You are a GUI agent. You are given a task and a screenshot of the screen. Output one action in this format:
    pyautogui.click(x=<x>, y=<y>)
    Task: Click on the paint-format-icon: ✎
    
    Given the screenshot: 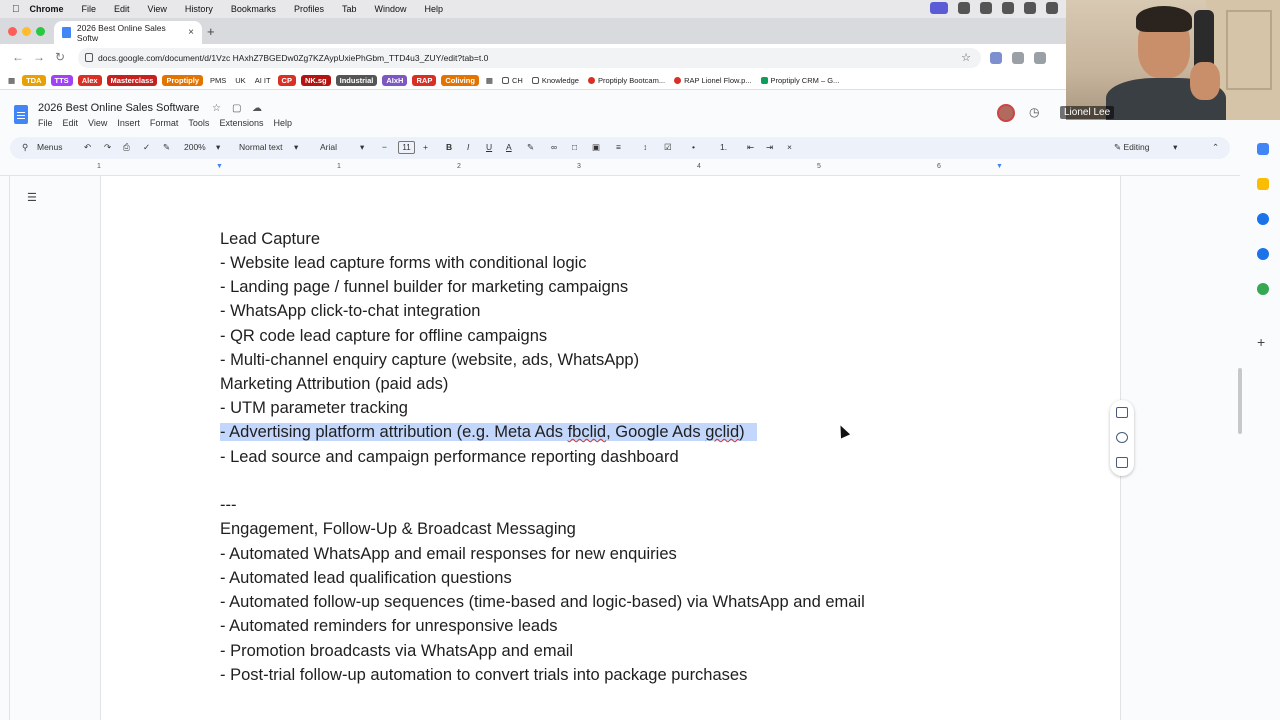 What is the action you would take?
    pyautogui.click(x=166, y=147)
    